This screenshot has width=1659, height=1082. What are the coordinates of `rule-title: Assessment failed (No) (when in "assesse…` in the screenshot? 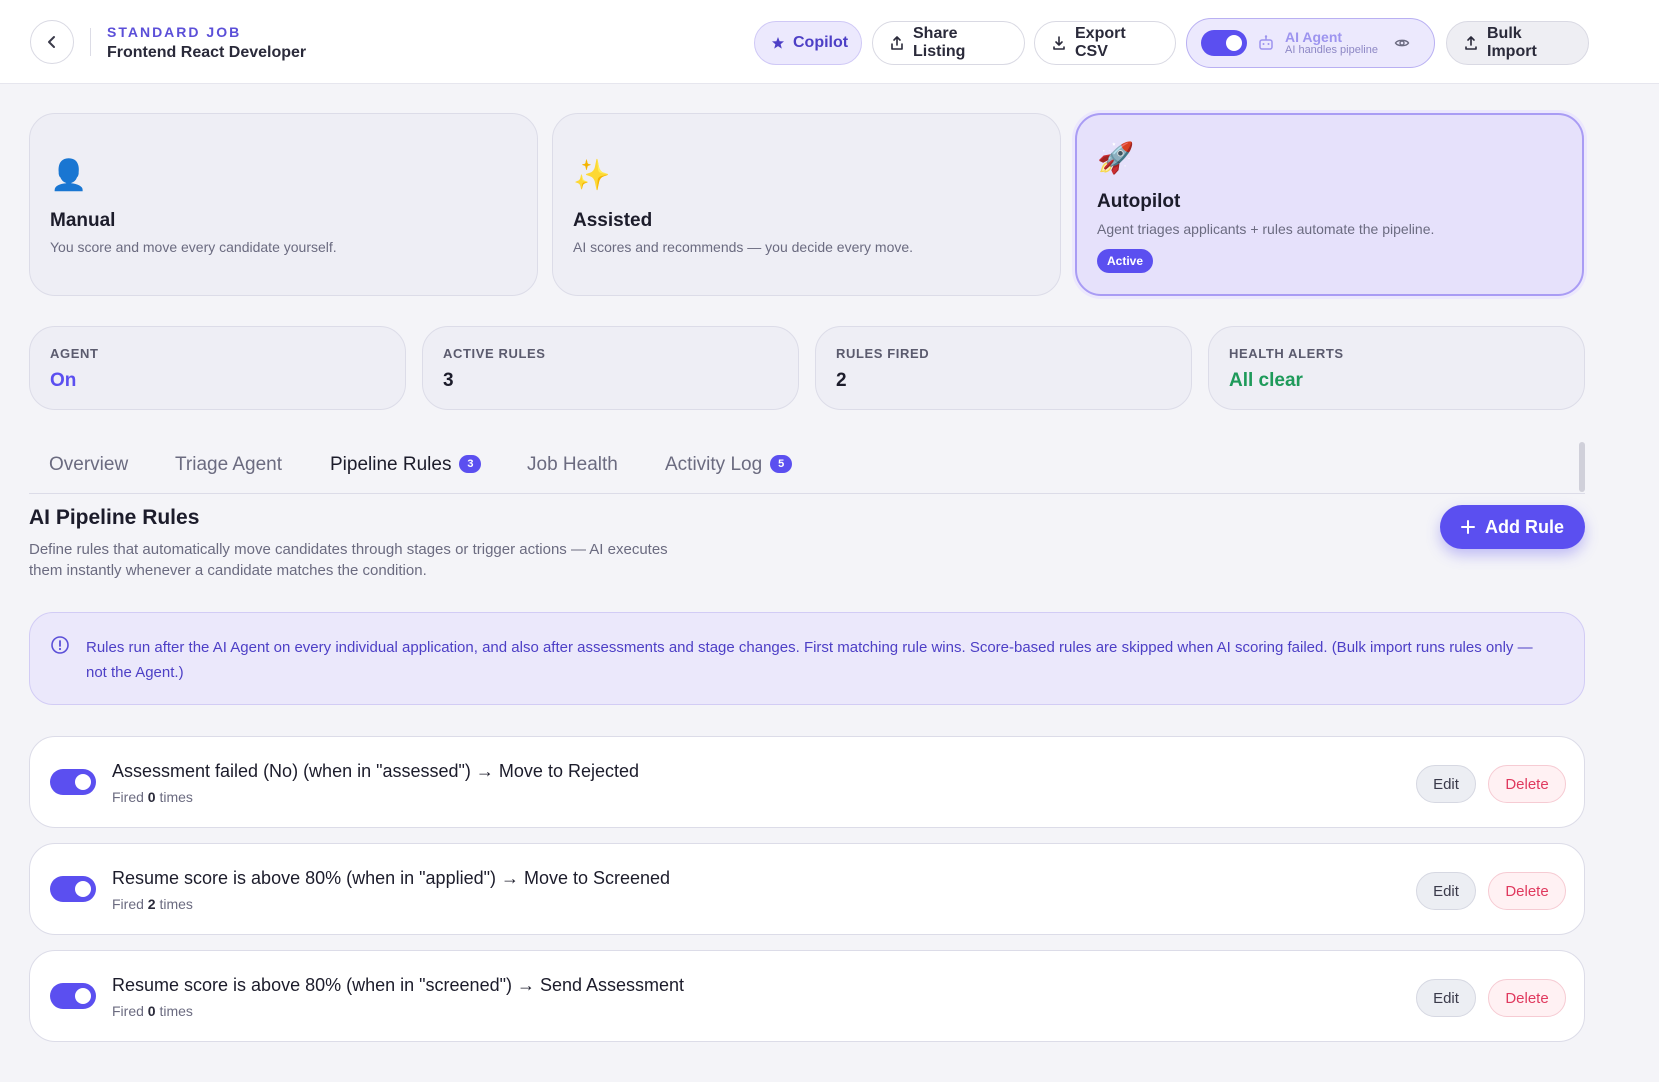 It's located at (375, 771).